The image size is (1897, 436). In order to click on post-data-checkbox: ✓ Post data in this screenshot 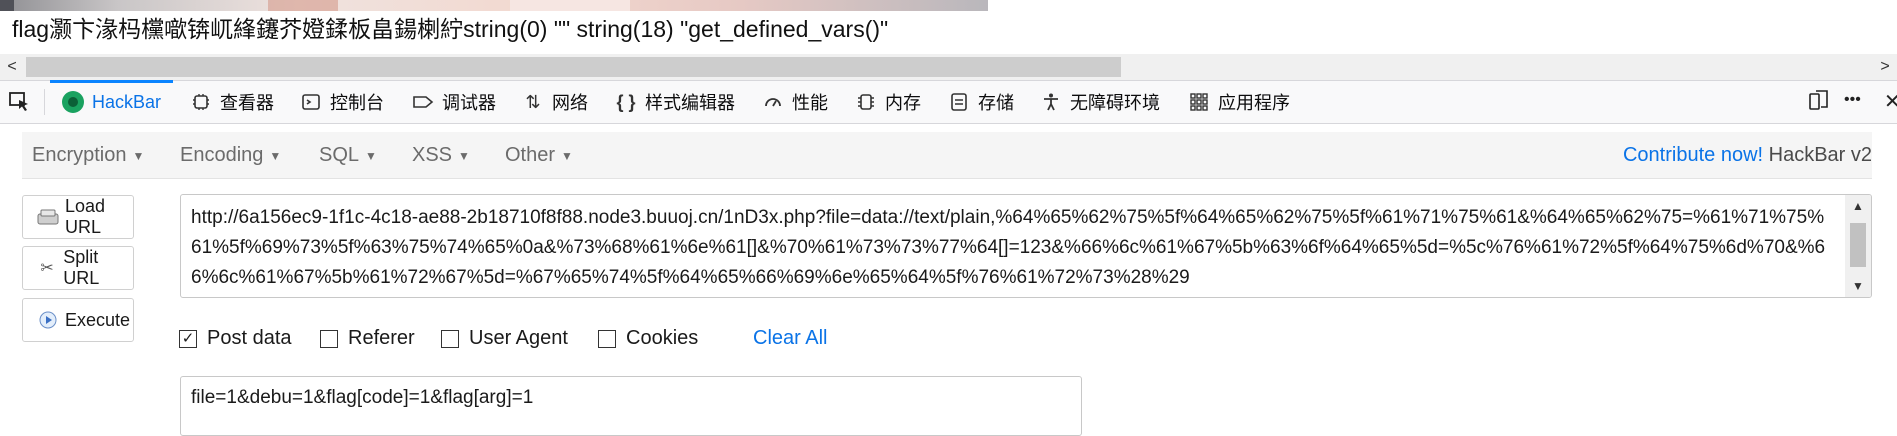, I will do `click(235, 338)`.